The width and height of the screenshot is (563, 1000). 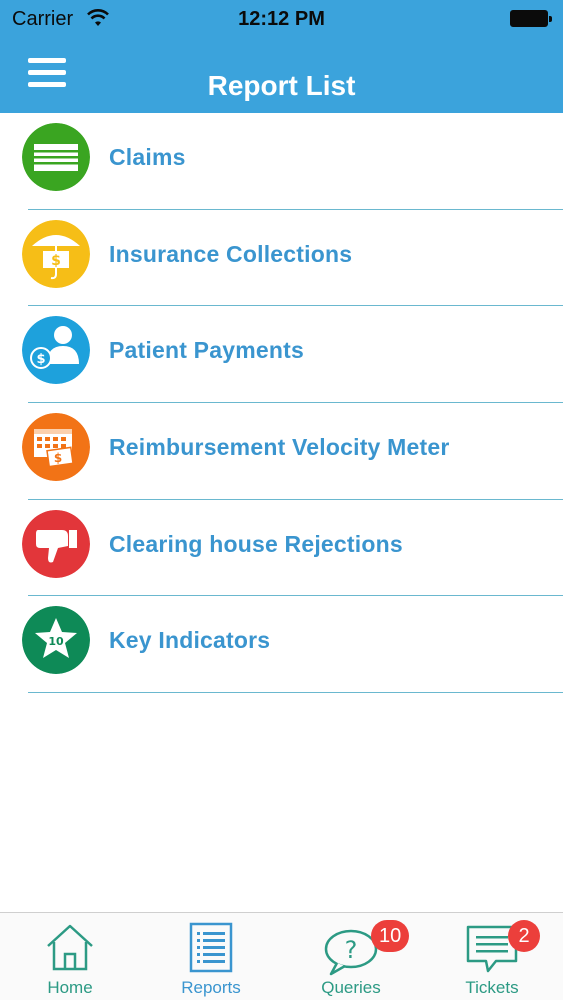 What do you see at coordinates (281, 56) in the screenshot?
I see `app-header: Carrier 12:12 PM Report List` at bounding box center [281, 56].